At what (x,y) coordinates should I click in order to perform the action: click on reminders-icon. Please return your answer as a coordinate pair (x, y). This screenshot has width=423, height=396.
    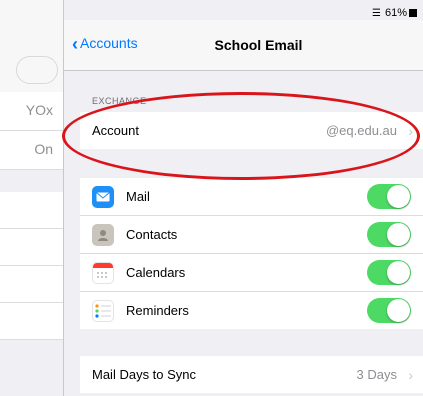
    Looking at the image, I should click on (103, 310).